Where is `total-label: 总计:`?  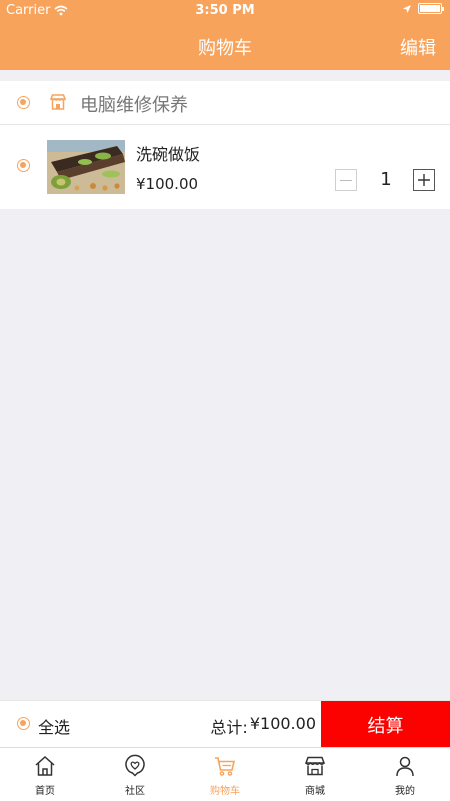
total-label: 总计: is located at coordinates (229, 727).